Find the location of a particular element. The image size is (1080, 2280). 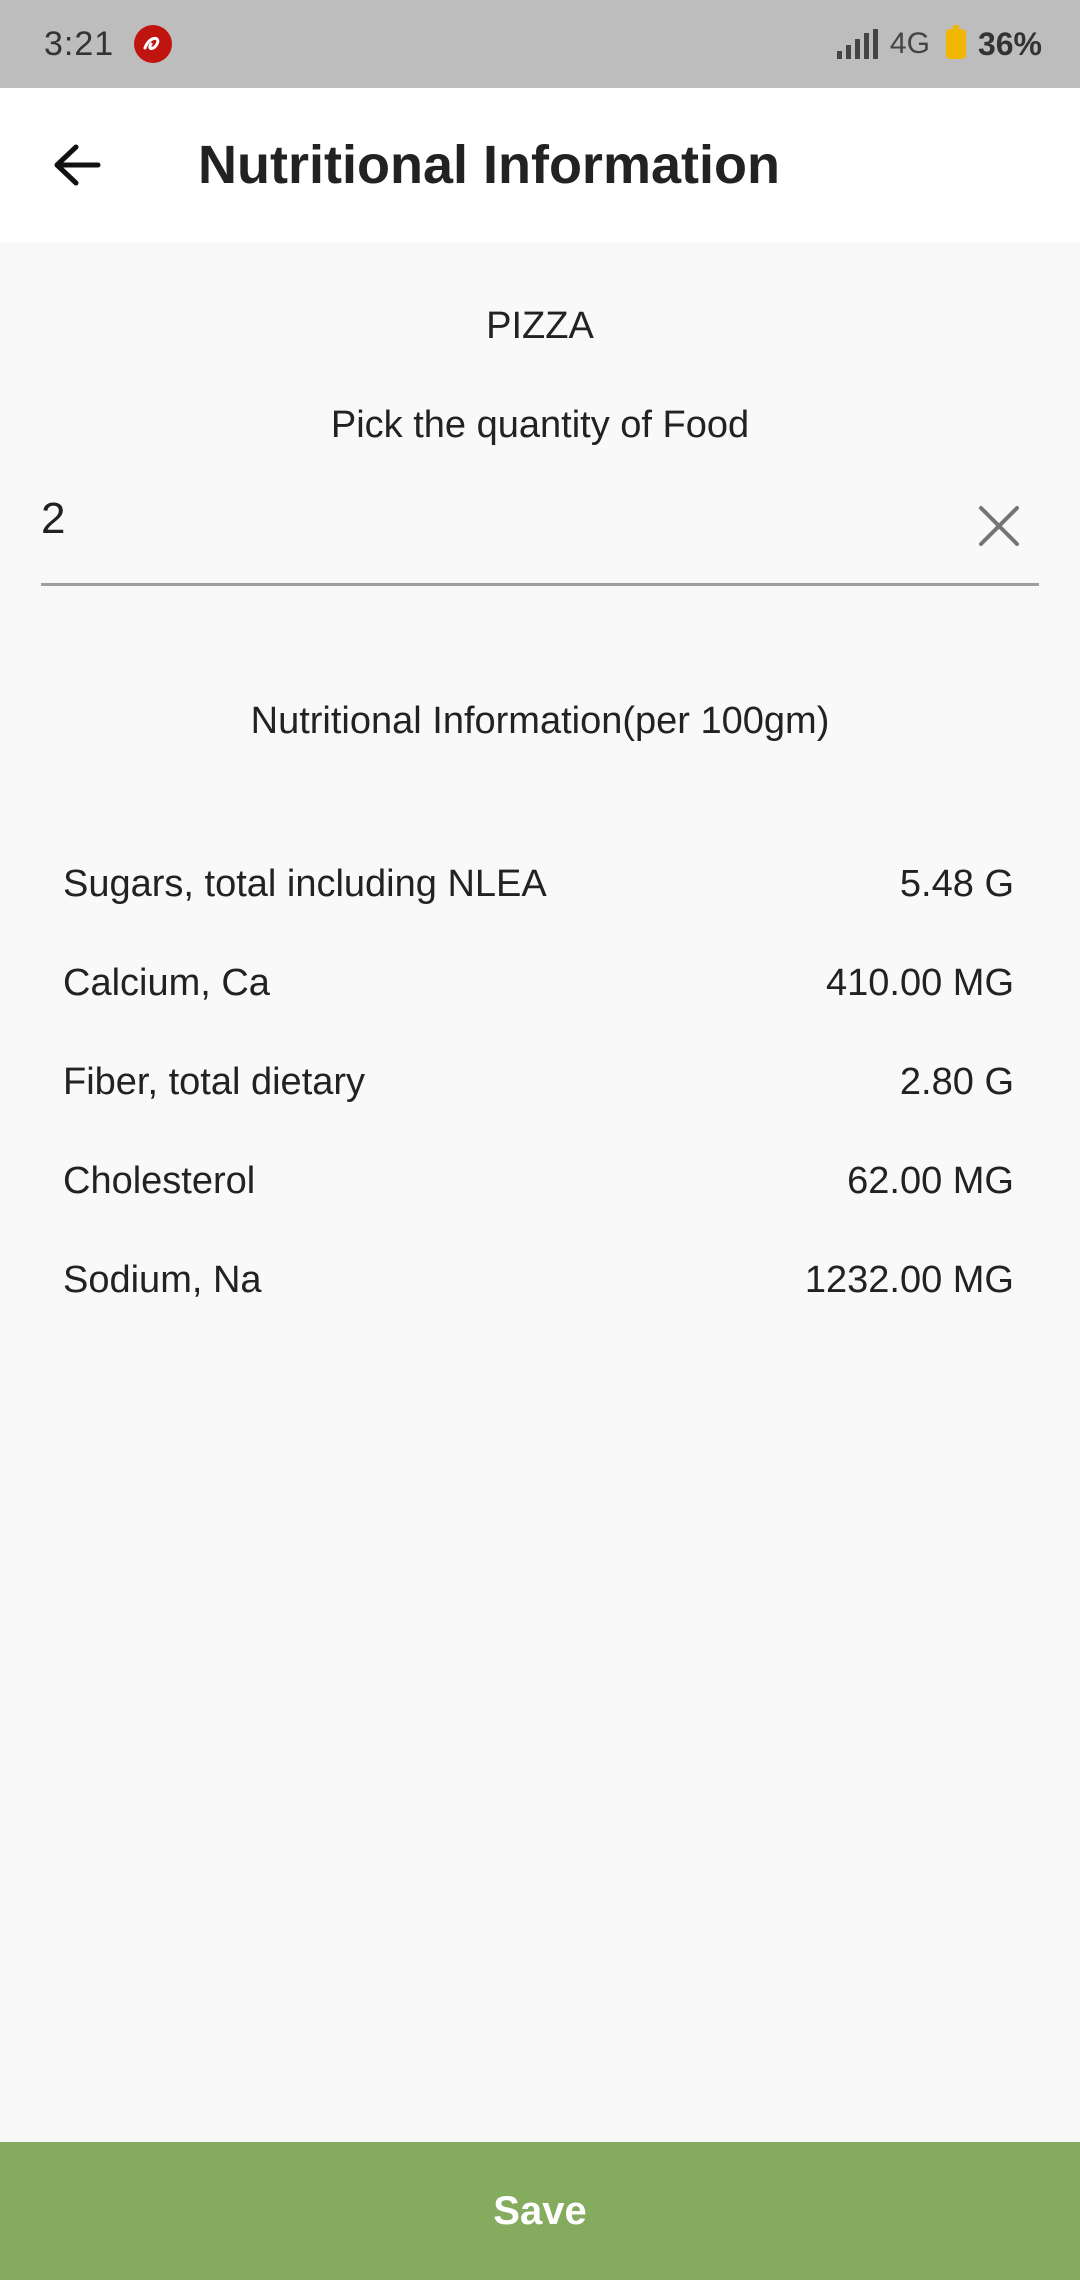

nutrient-label: Cholesterol is located at coordinates (159, 1181).